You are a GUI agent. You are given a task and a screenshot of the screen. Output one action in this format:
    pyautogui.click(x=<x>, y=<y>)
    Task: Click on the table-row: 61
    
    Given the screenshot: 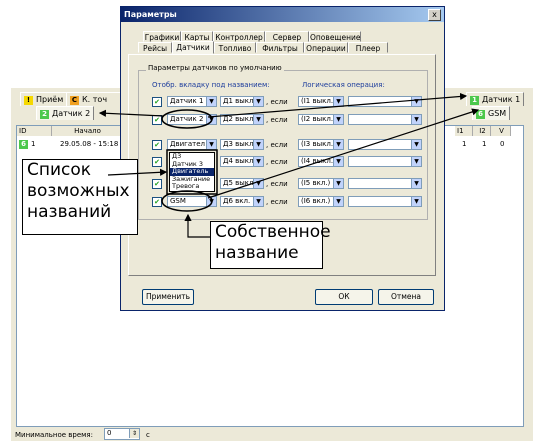 What is the action you would take?
    pyautogui.click(x=27, y=144)
    